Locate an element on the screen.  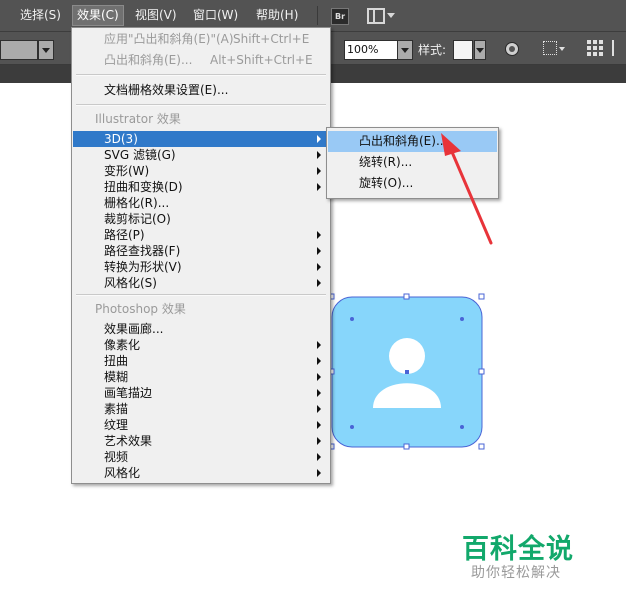
grid-align-icon is located at coordinates (595, 48).